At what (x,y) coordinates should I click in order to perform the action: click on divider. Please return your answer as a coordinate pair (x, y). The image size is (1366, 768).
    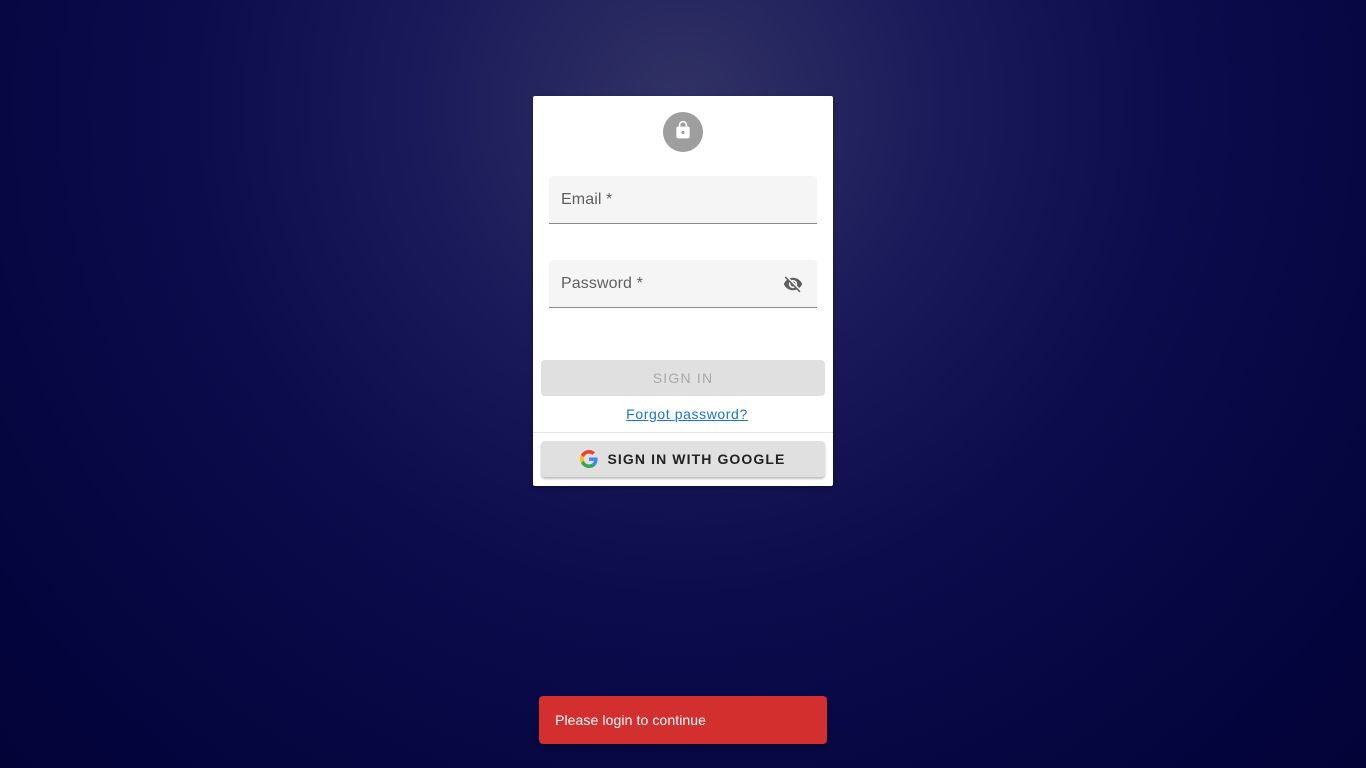
    Looking at the image, I should click on (683, 432).